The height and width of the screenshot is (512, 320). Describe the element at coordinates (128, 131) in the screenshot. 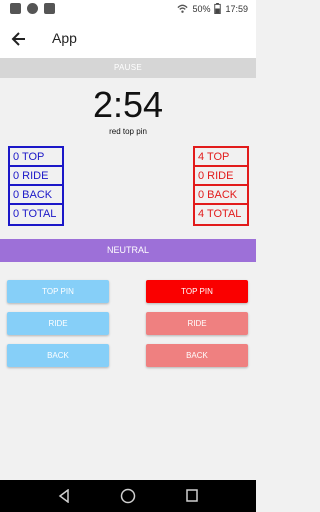

I see `timer-status: red top pin` at that location.